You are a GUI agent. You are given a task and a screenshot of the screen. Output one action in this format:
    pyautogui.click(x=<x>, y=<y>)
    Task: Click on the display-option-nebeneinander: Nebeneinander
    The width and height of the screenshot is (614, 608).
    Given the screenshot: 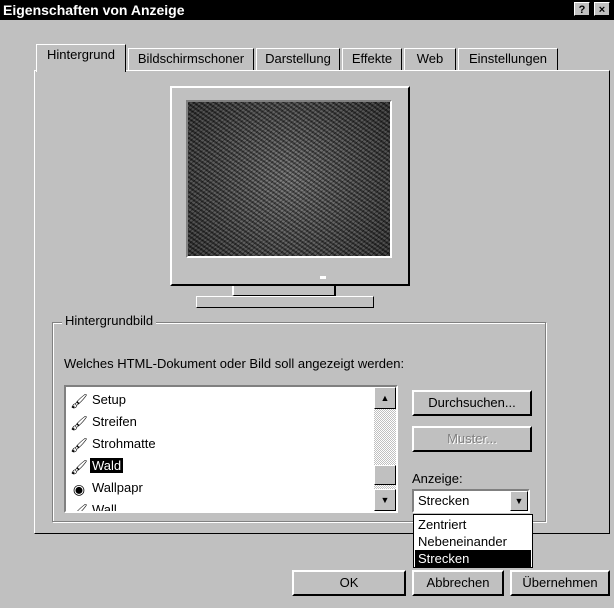 What is the action you would take?
    pyautogui.click(x=473, y=541)
    